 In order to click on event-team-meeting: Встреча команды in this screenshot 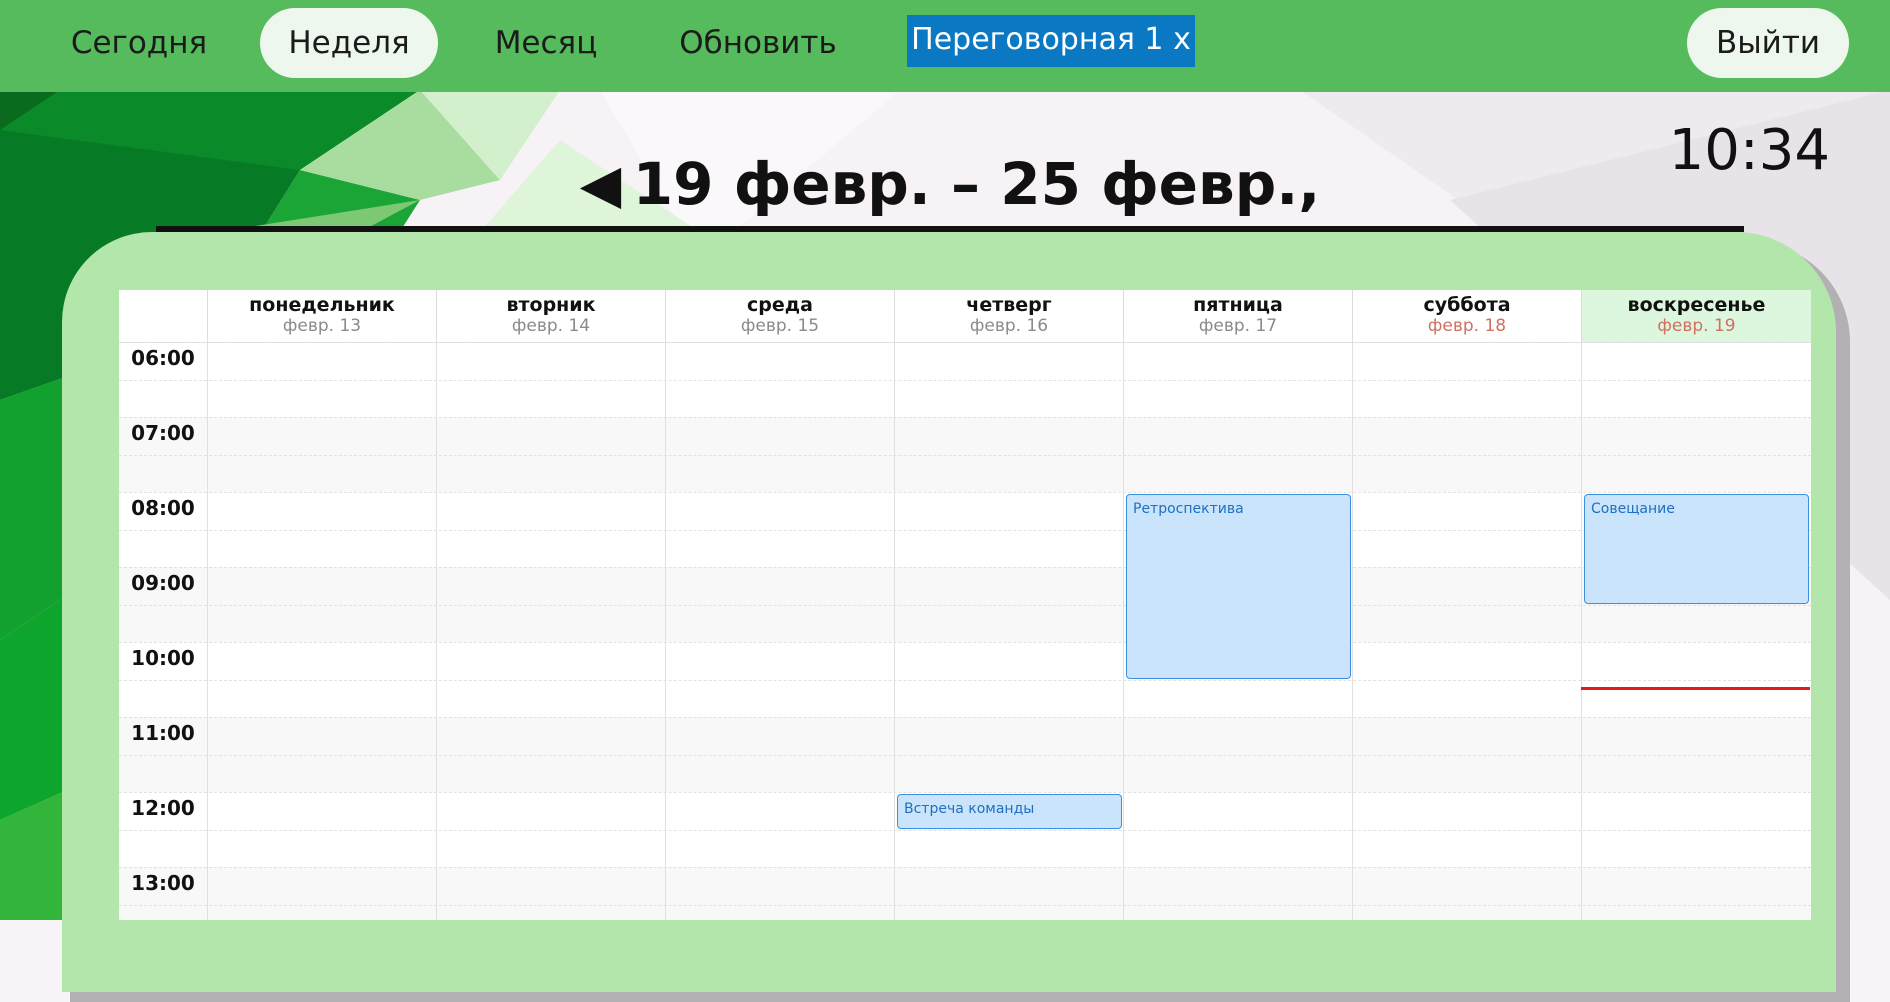, I will do `click(1009, 811)`.